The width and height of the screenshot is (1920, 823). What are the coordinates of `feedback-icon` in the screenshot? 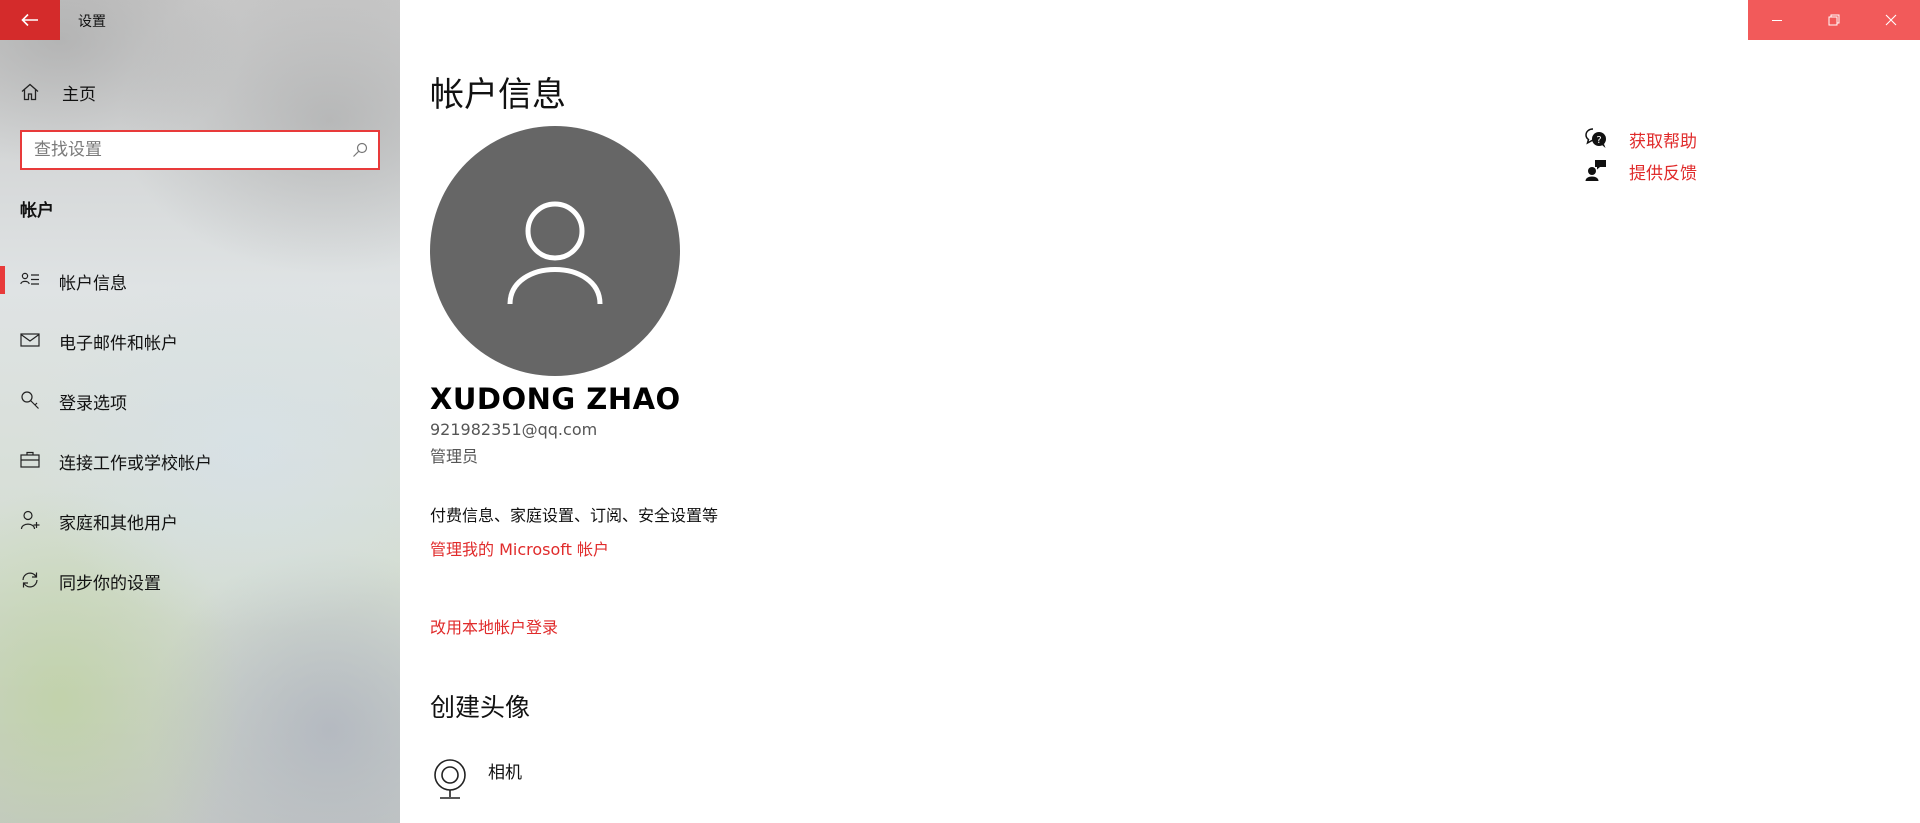 It's located at (1595, 170).